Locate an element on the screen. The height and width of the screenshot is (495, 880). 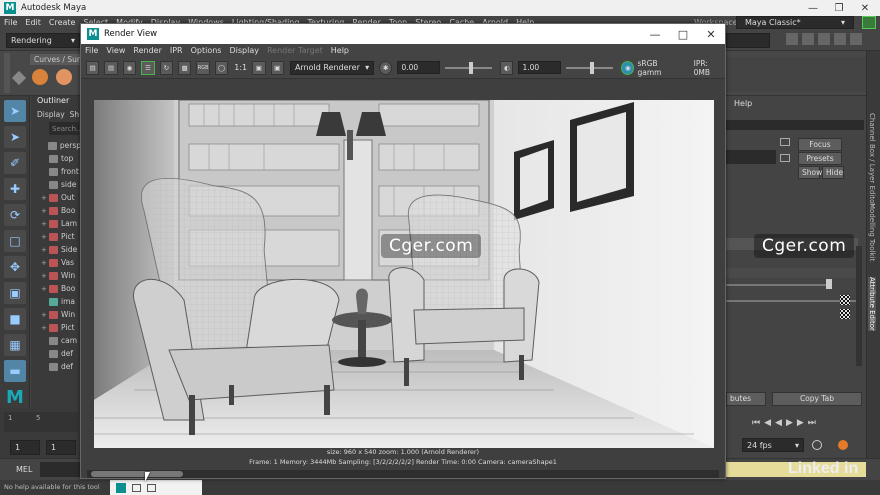
color-management-icon: ◉ is located at coordinates (628, 67).